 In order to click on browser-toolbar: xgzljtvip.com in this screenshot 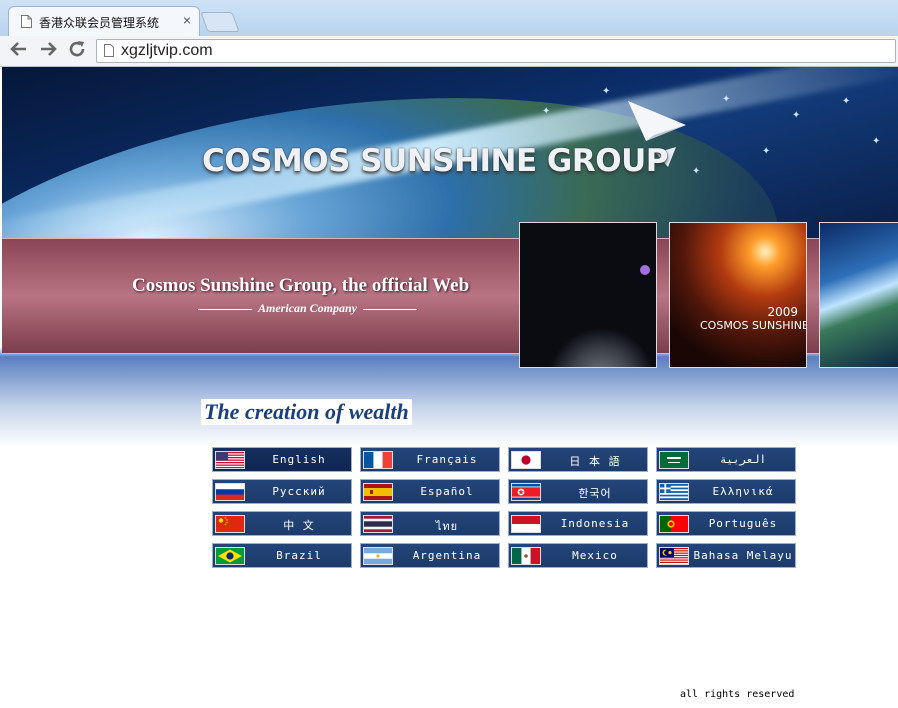, I will do `click(449, 51)`.